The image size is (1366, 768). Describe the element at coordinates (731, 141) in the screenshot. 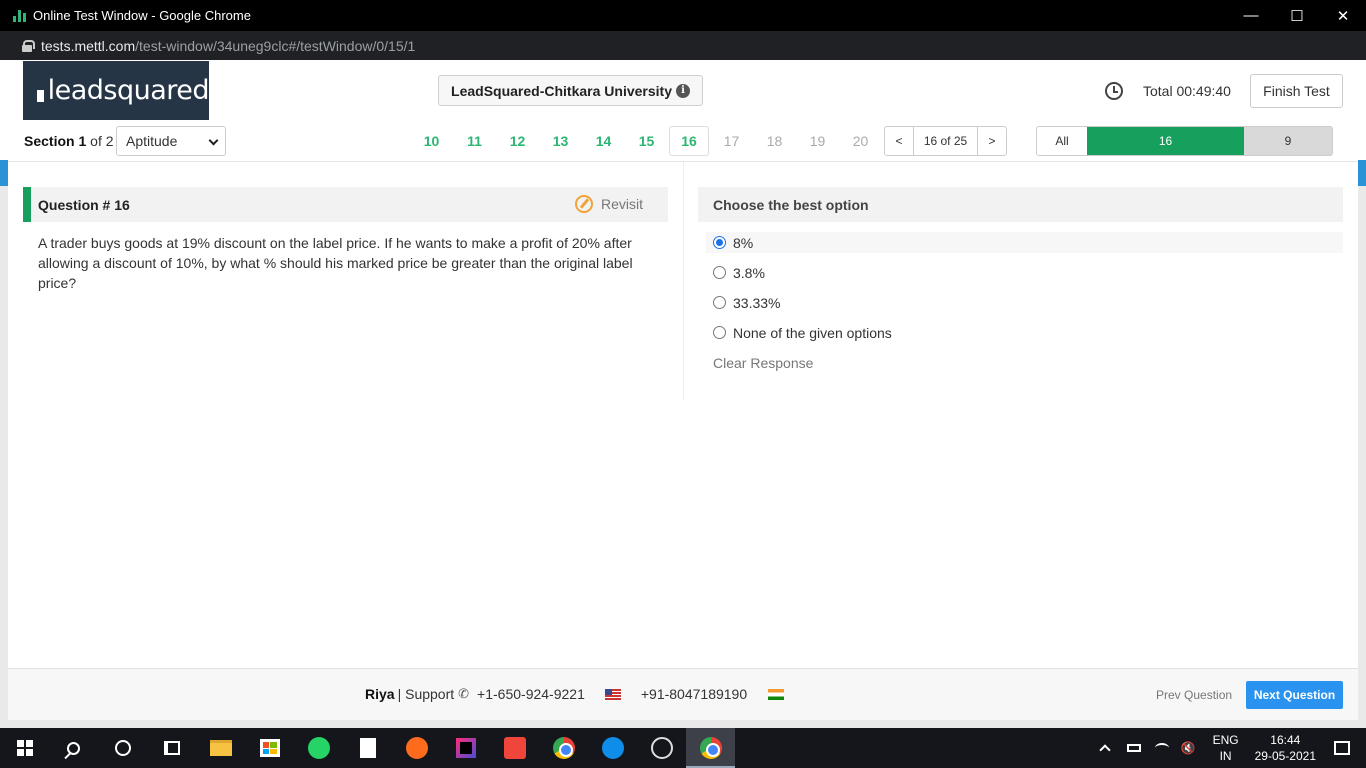

I see `question-nav-item: 17` at that location.